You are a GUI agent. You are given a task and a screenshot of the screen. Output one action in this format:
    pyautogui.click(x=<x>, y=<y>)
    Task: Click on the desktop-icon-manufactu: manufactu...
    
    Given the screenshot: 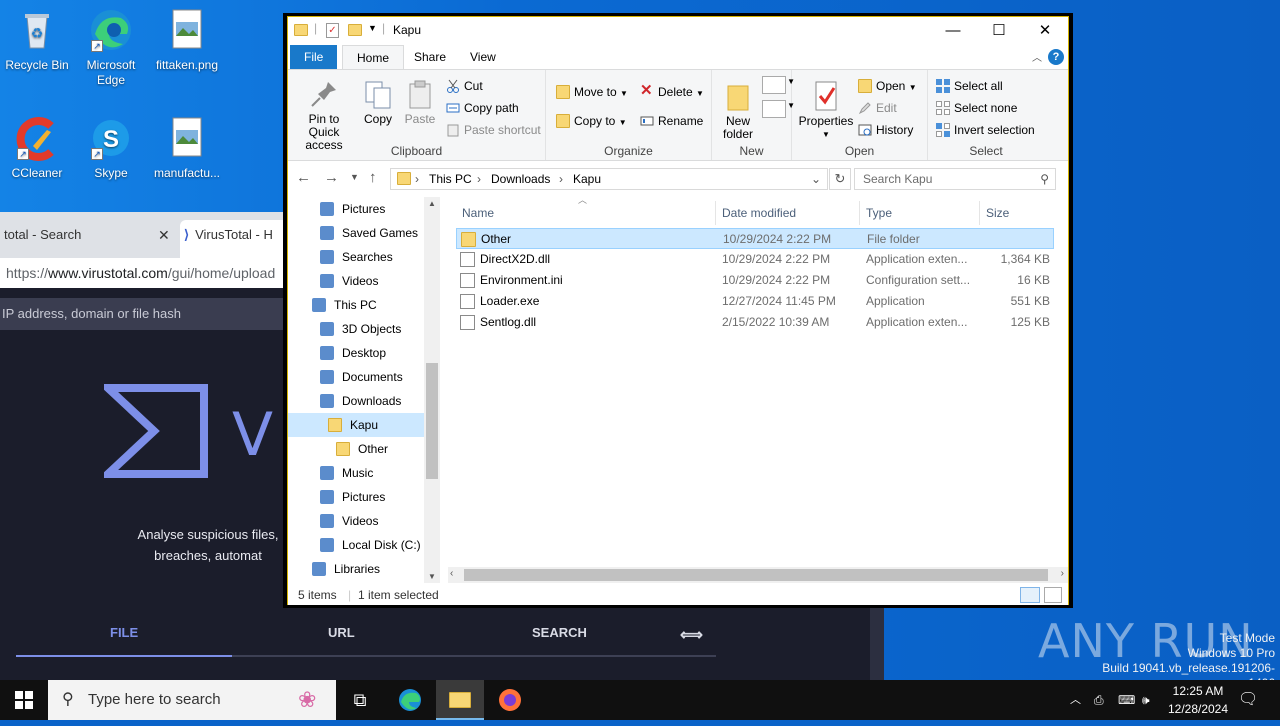 What is the action you would take?
    pyautogui.click(x=187, y=148)
    